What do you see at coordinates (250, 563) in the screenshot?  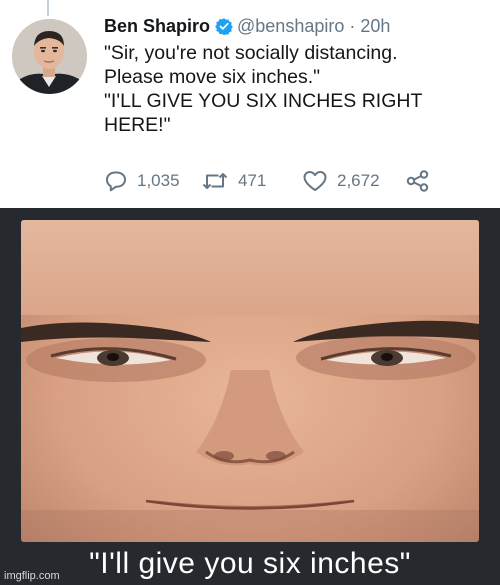 I see `meme-caption: "I'll give you six inches"` at bounding box center [250, 563].